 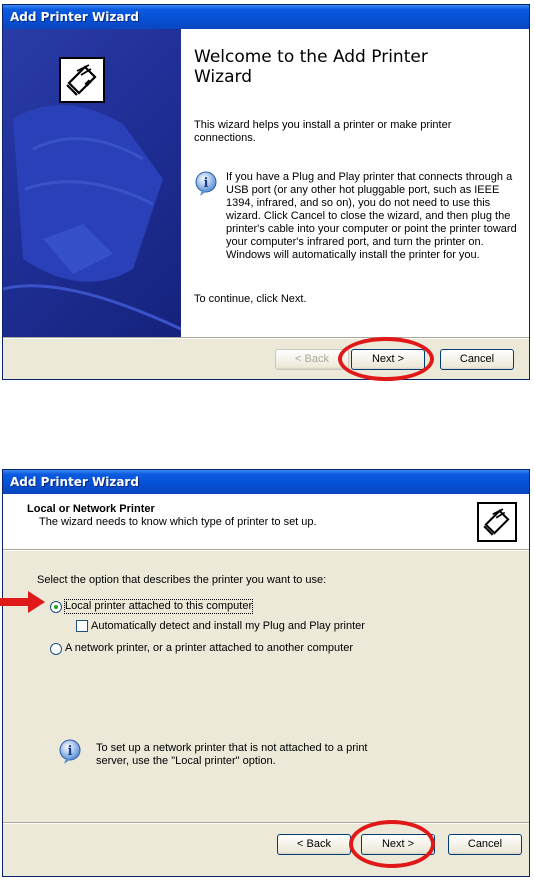 What do you see at coordinates (56, 607) in the screenshot?
I see `local-printer-radio` at bounding box center [56, 607].